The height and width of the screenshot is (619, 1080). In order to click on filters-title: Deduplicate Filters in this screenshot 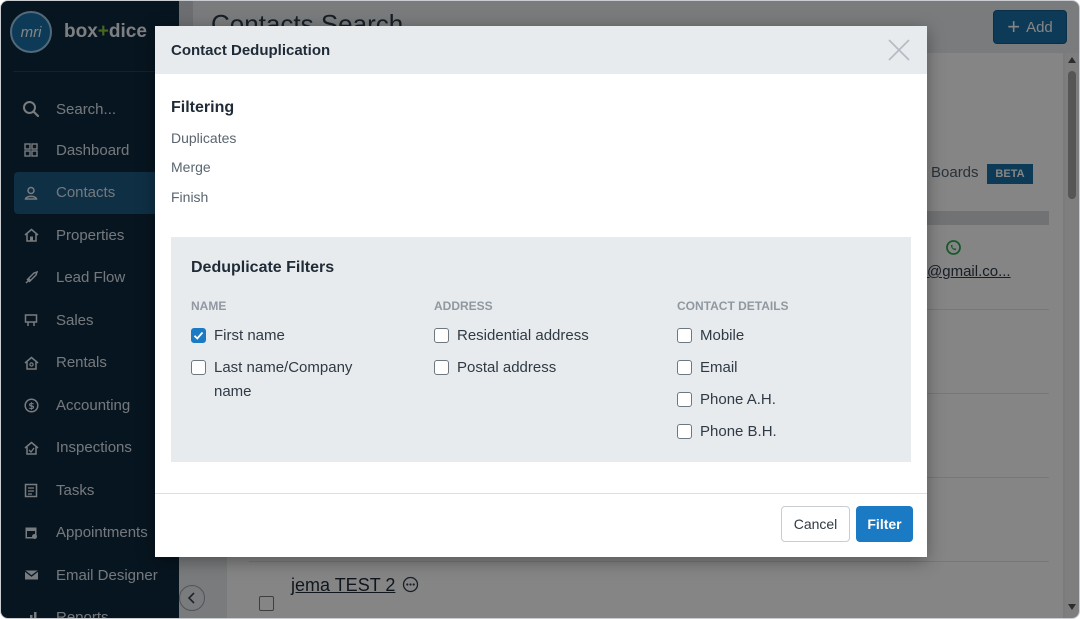, I will do `click(263, 267)`.